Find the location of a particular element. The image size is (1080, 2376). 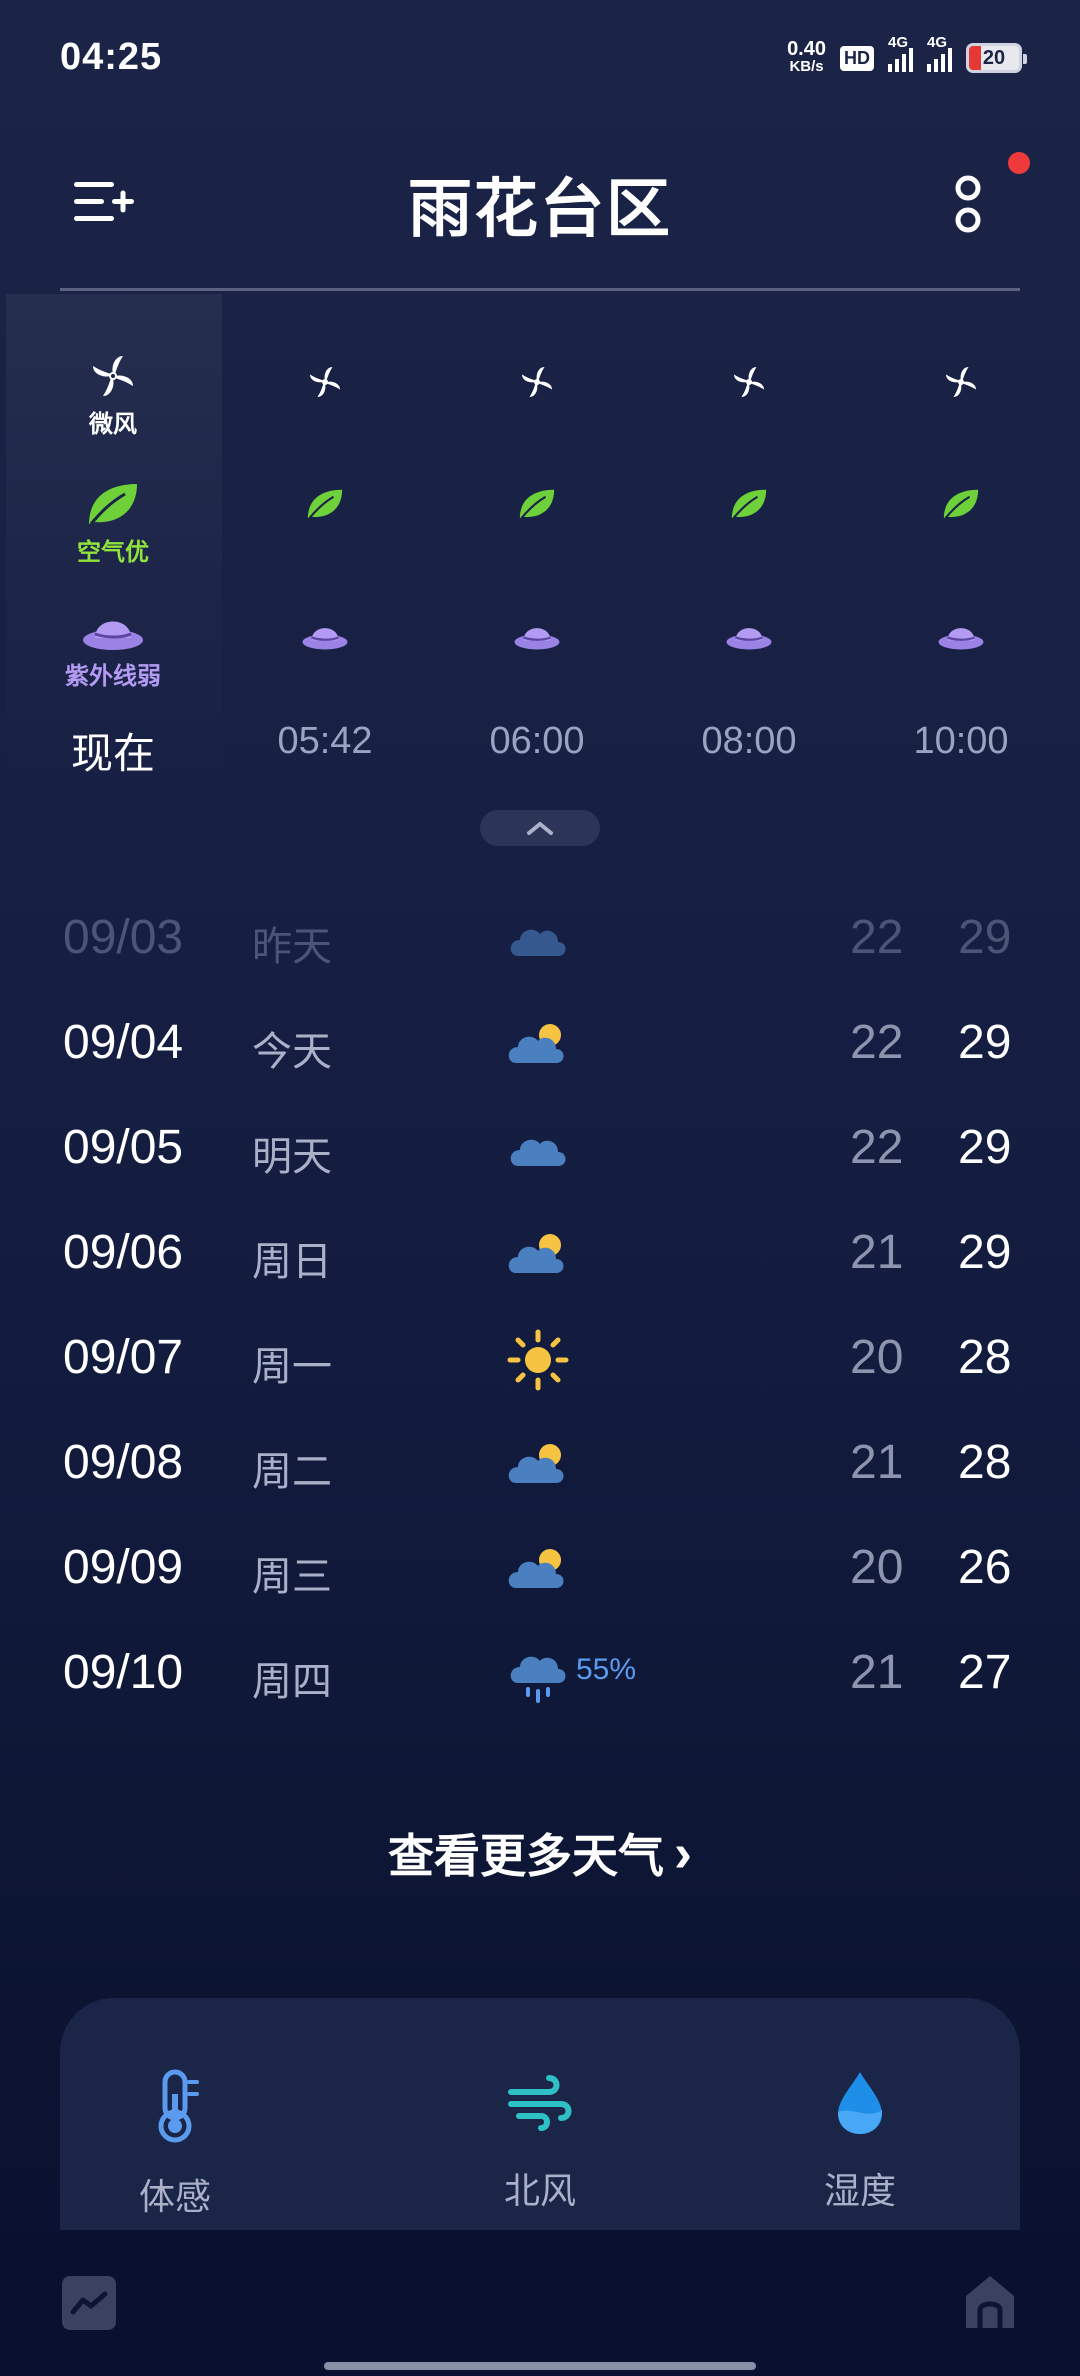

day-date: 09/08 is located at coordinates (123, 1462).